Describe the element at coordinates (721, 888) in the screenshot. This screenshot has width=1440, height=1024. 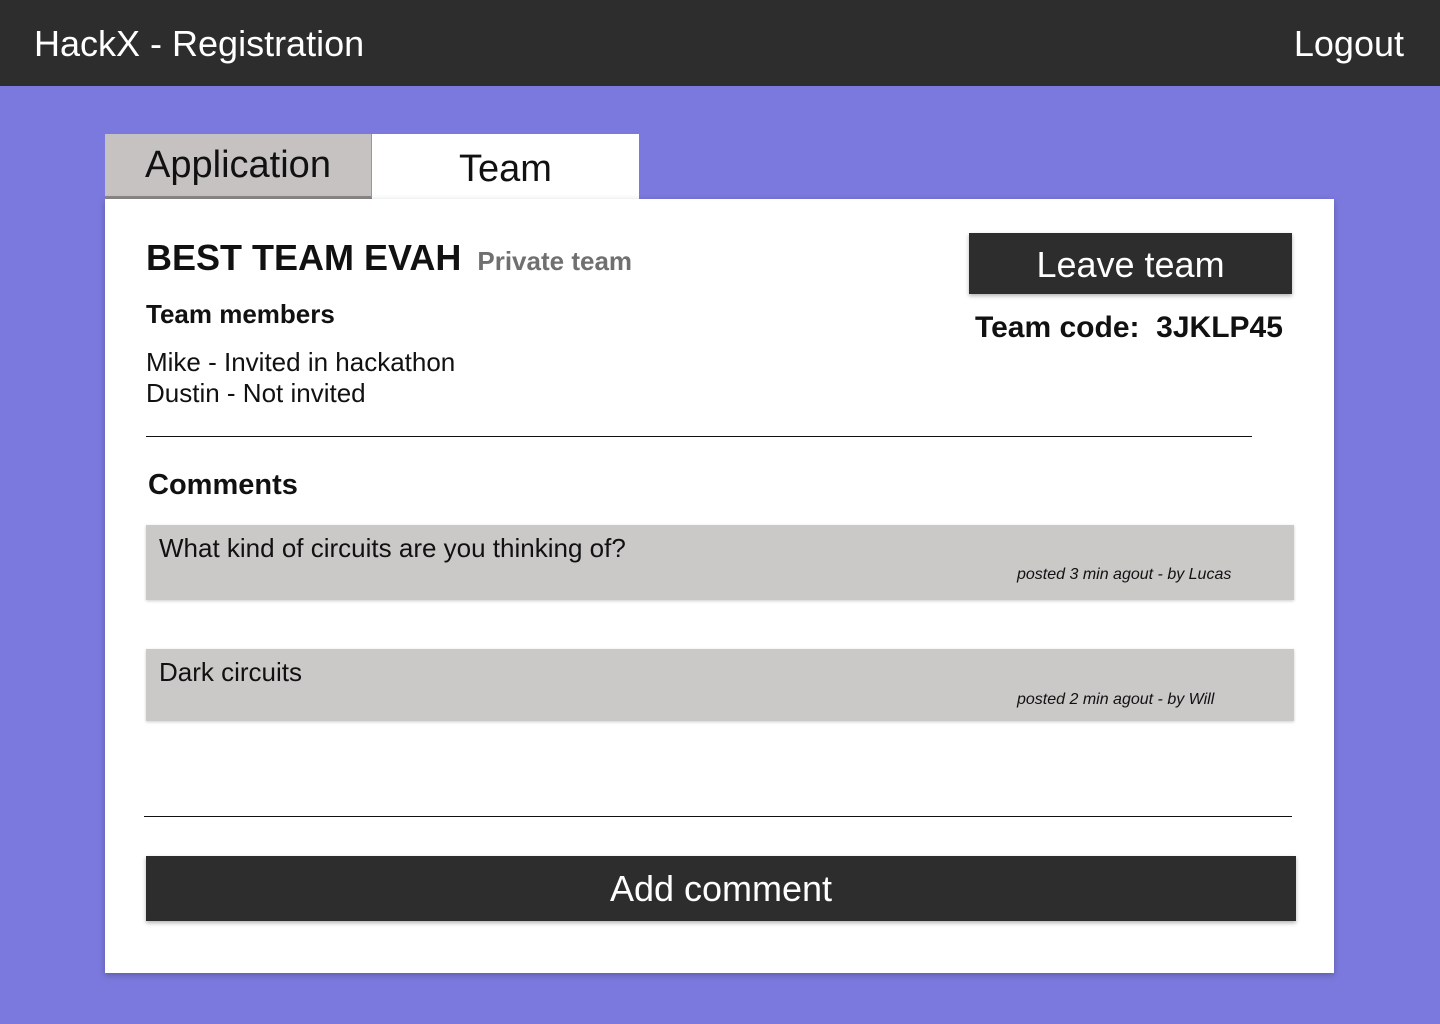
I see `add-comment-button: Add comment` at that location.